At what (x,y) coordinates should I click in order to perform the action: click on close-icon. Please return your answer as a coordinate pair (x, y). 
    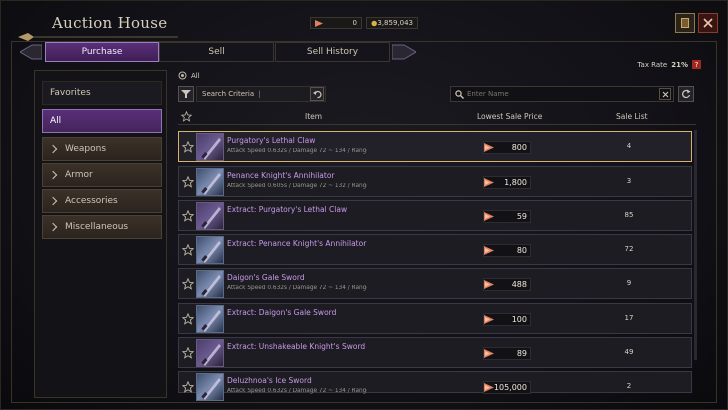
    Looking at the image, I should click on (708, 23).